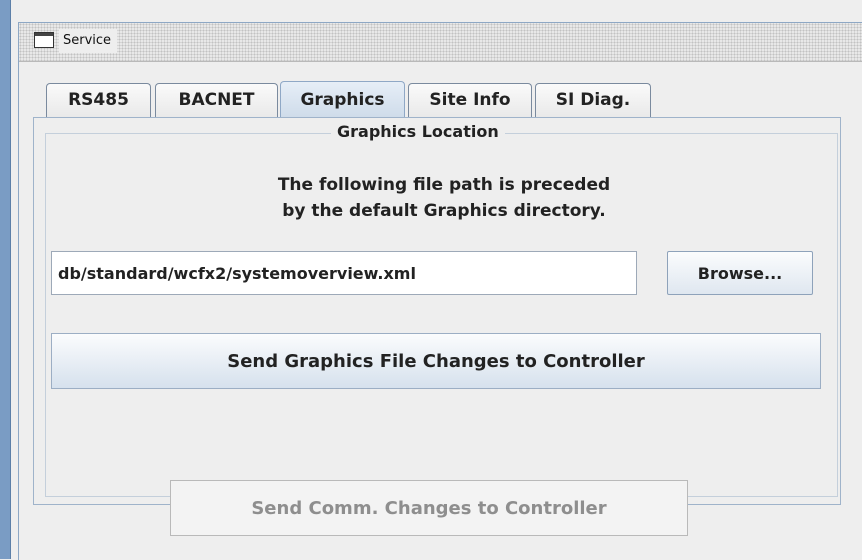 The image size is (862, 560). What do you see at coordinates (342, 99) in the screenshot?
I see `tab-graphics: Graphics` at bounding box center [342, 99].